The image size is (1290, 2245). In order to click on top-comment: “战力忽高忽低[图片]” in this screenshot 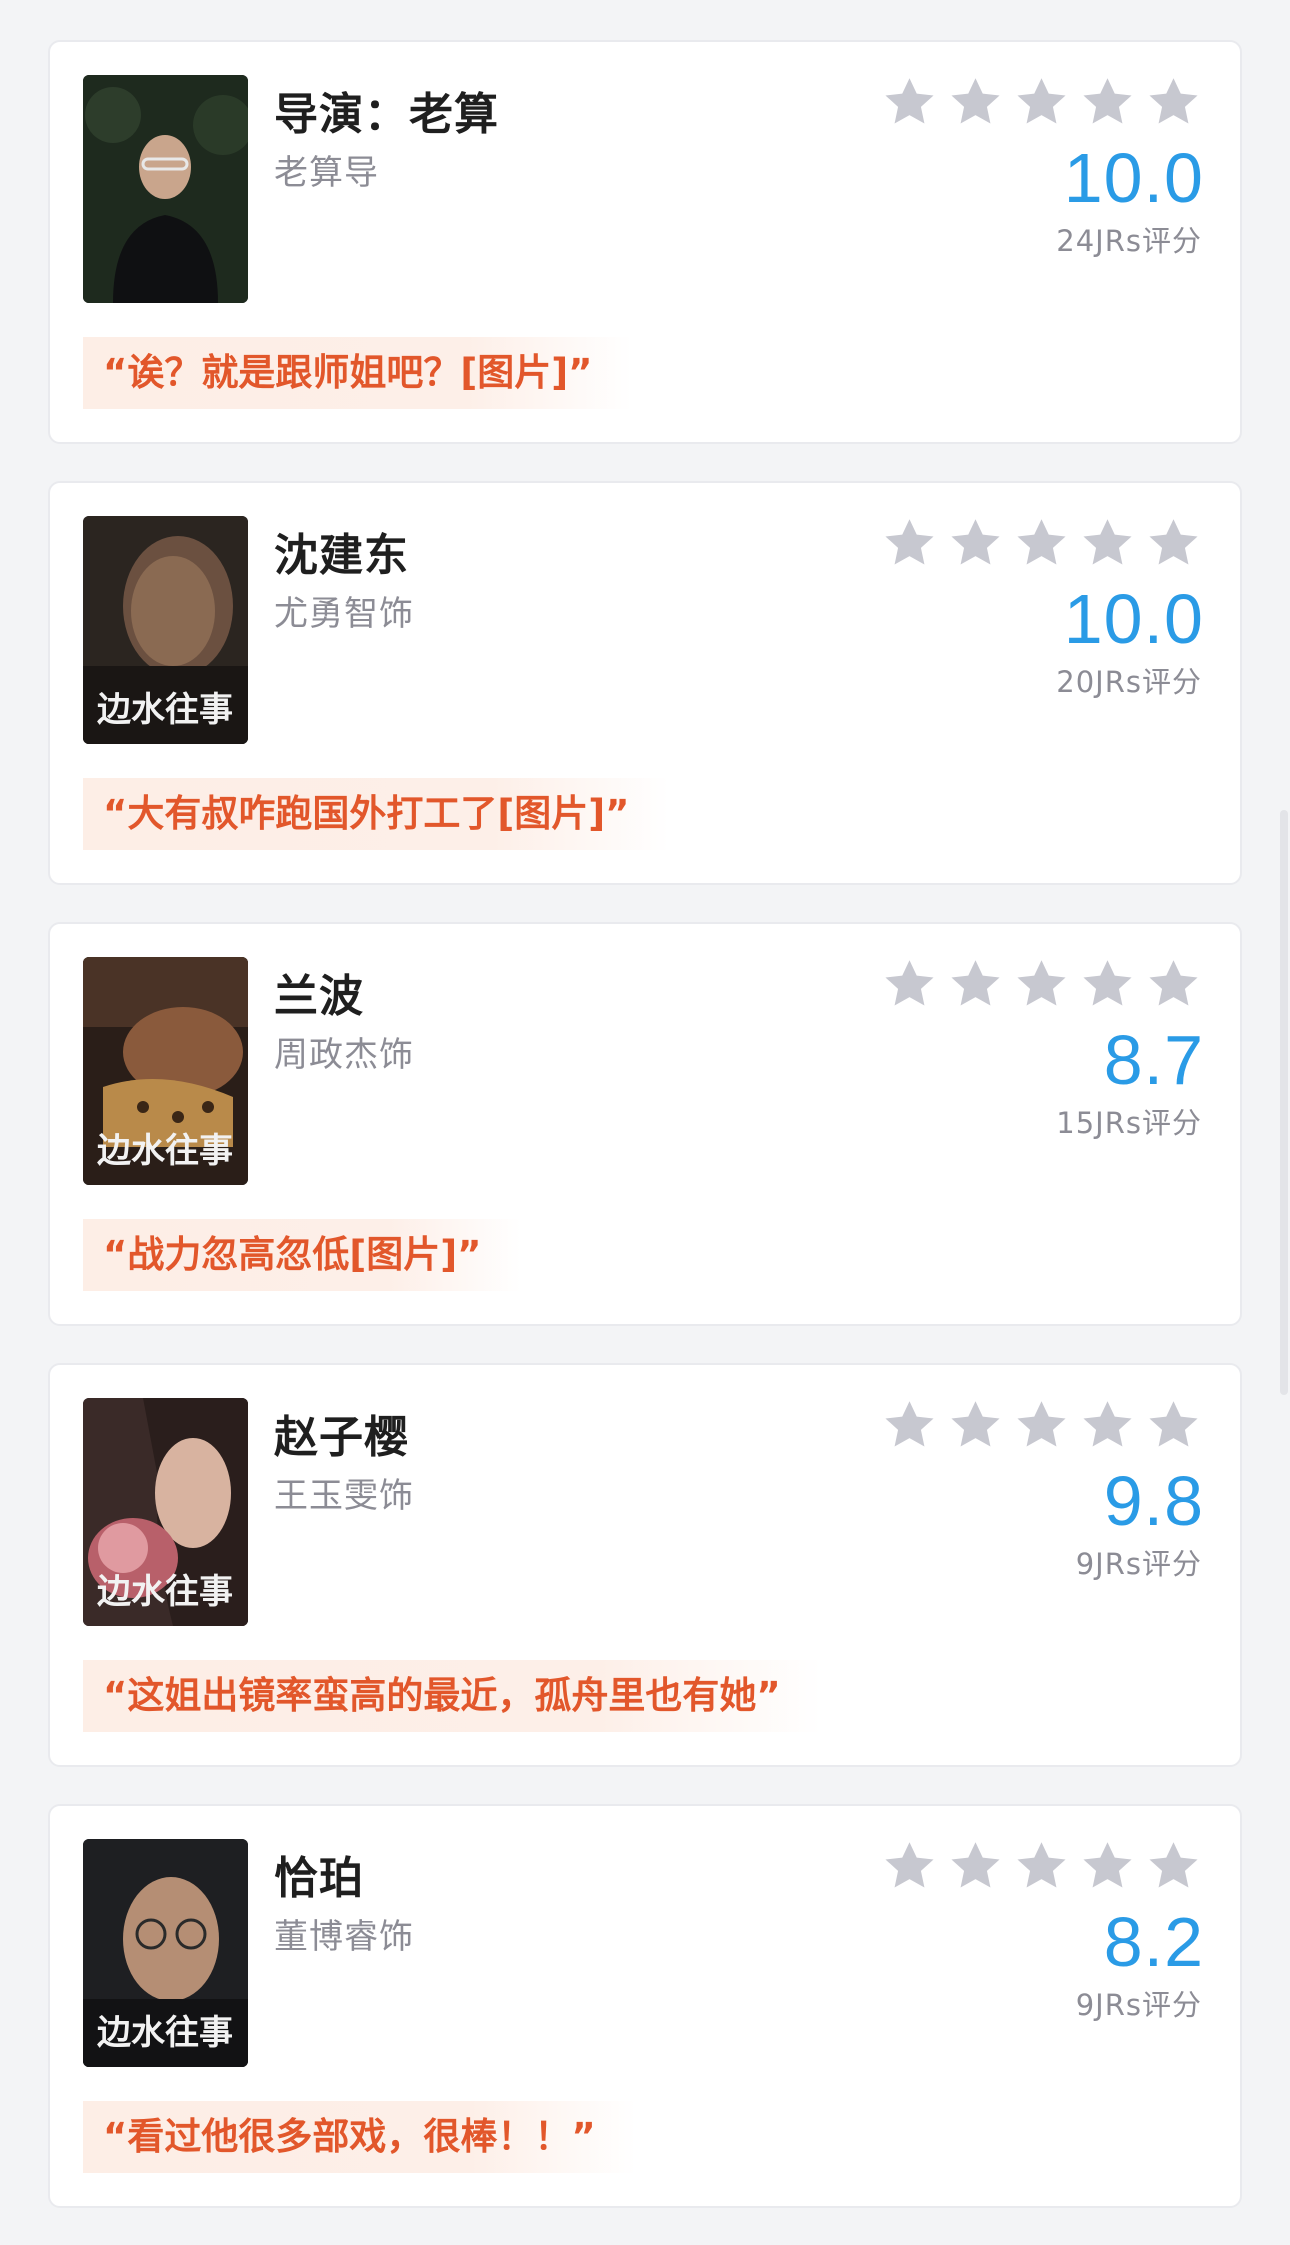, I will do `click(302, 1255)`.